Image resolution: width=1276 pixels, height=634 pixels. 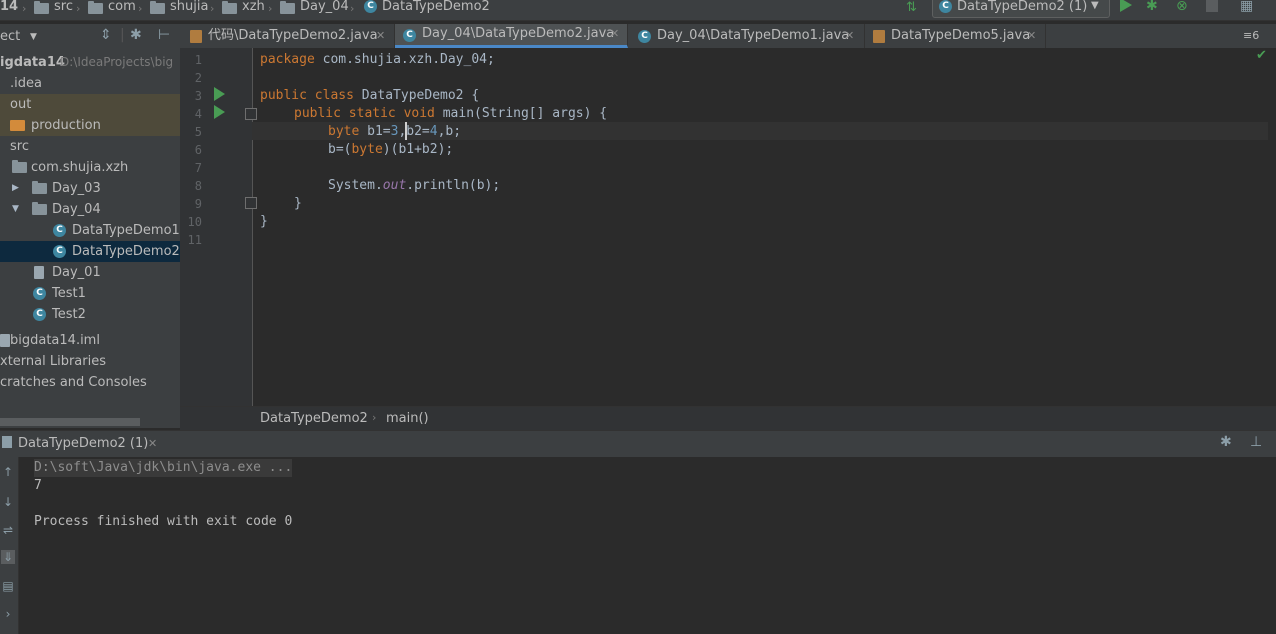 I want to click on stop-icon, so click(x=1212, y=6).